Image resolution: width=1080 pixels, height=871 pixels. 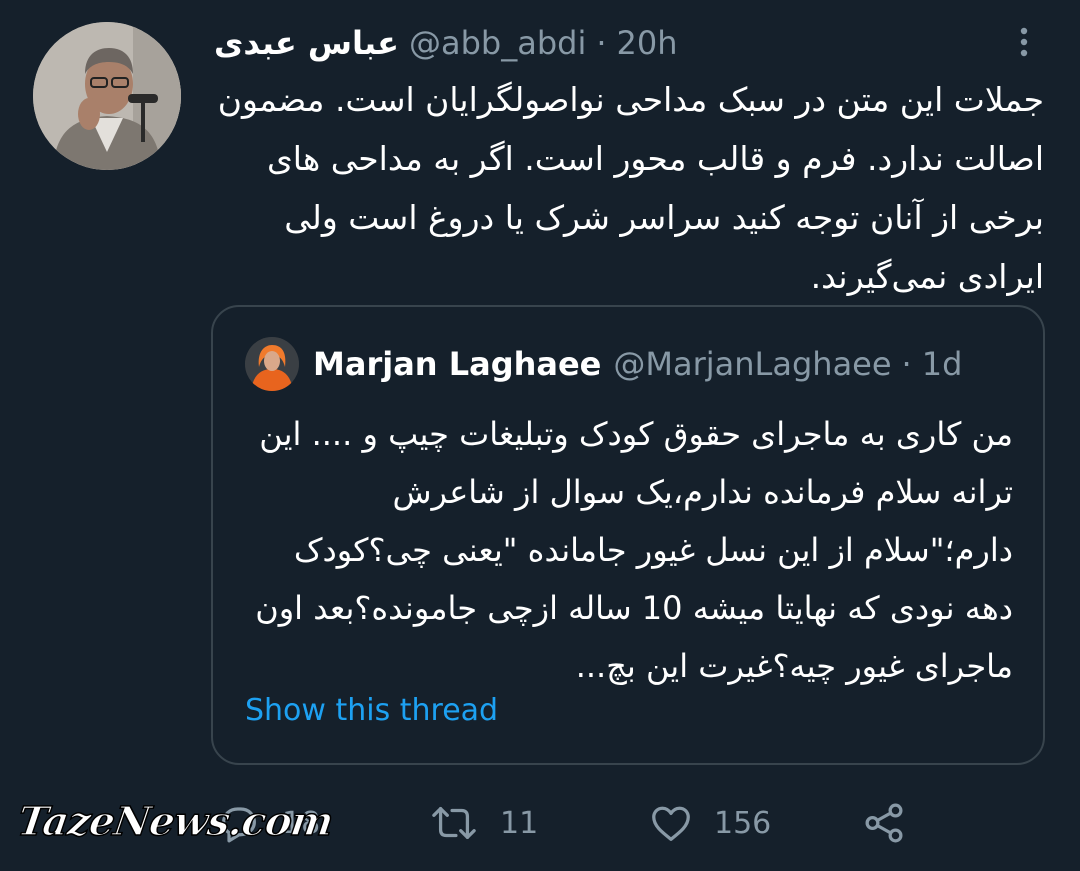 I want to click on retweet-icon, so click(x=454, y=823).